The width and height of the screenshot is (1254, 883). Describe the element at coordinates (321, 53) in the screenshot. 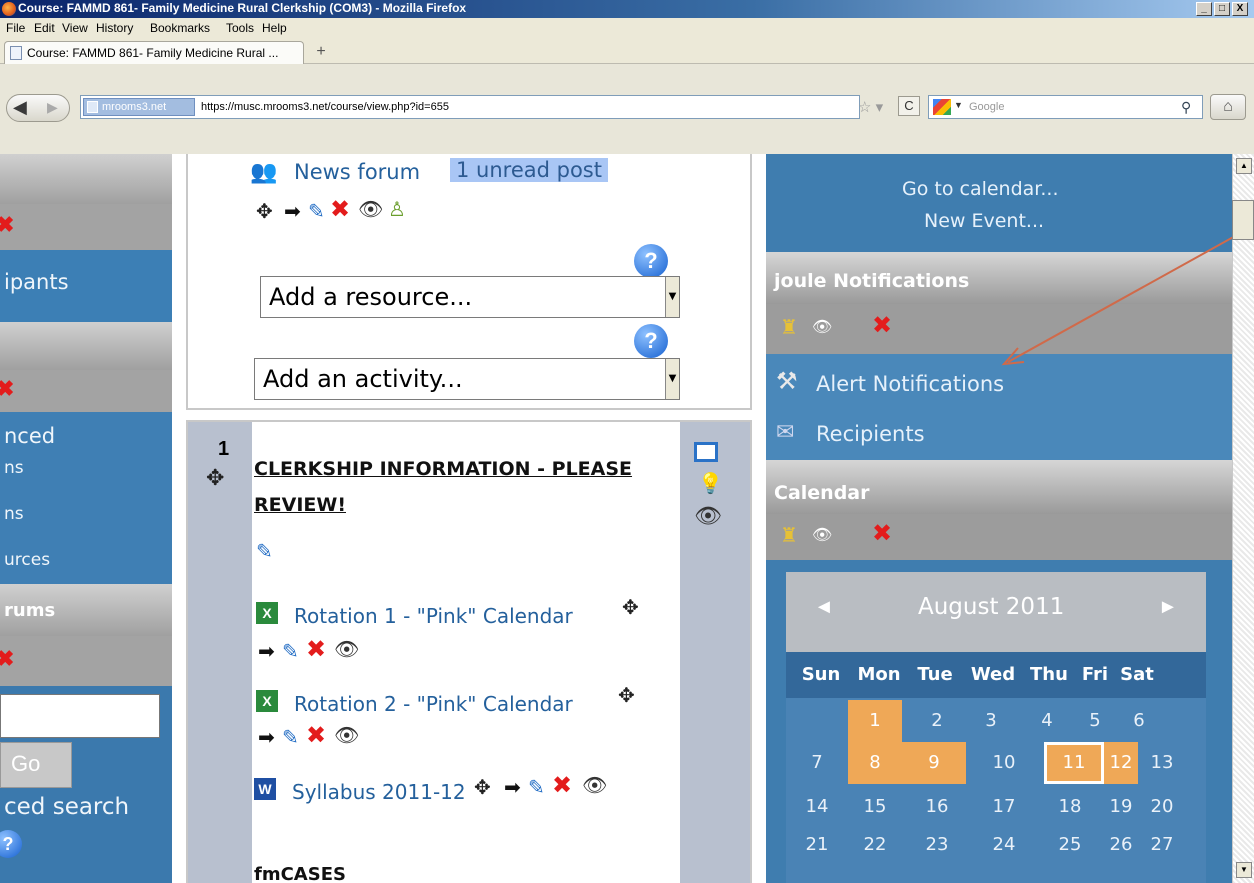

I see `new-tab-button: +` at that location.